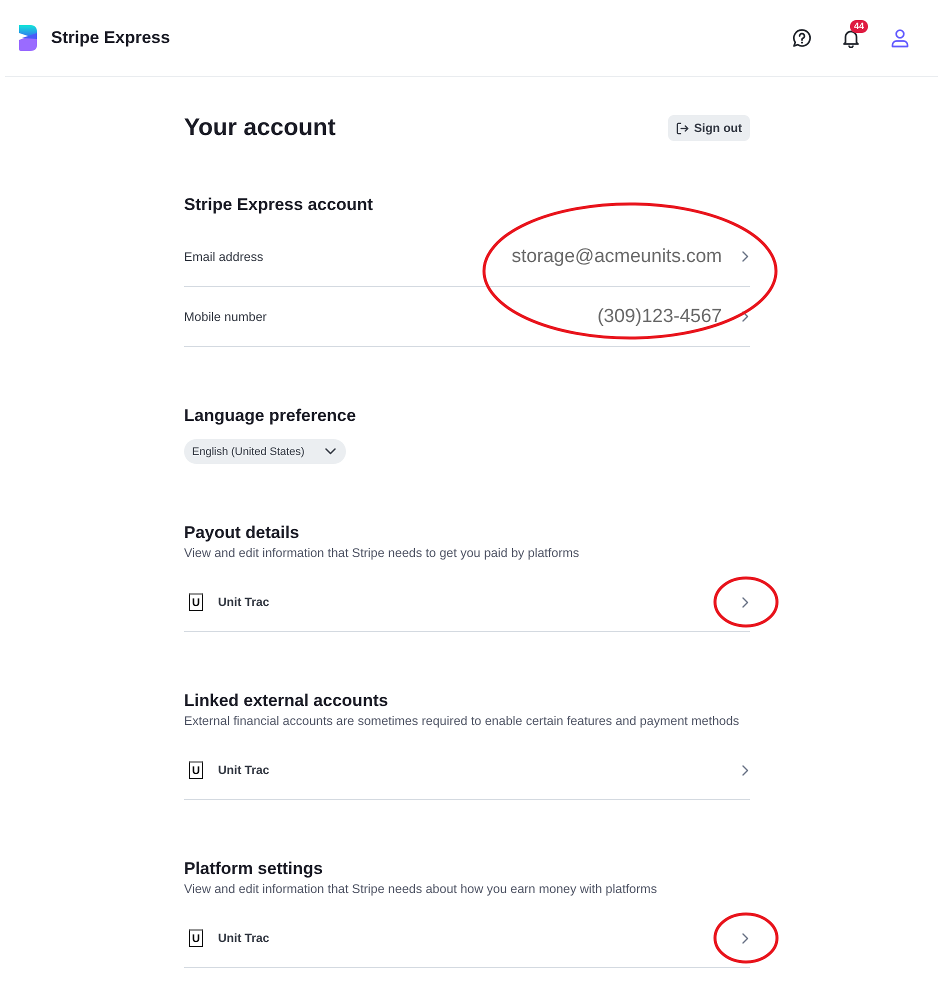 The image size is (940, 986). Describe the element at coordinates (226, 317) in the screenshot. I see `field-label: Mobile number` at that location.